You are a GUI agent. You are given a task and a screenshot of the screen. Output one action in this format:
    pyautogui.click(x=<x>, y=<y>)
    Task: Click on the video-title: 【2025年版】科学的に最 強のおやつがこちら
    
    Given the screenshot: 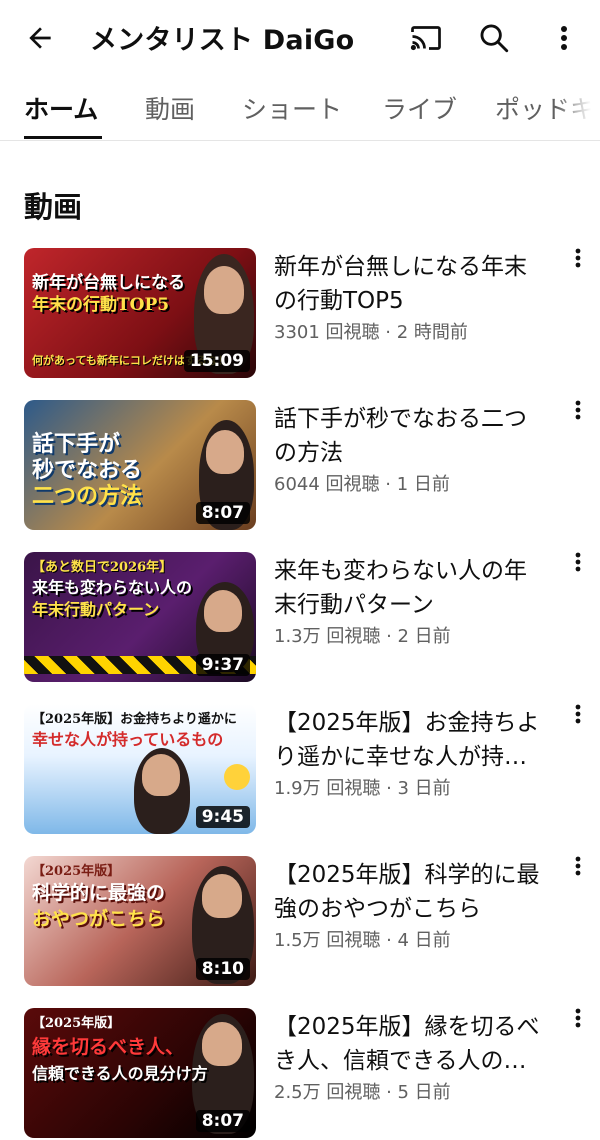 What is the action you would take?
    pyautogui.click(x=410, y=892)
    